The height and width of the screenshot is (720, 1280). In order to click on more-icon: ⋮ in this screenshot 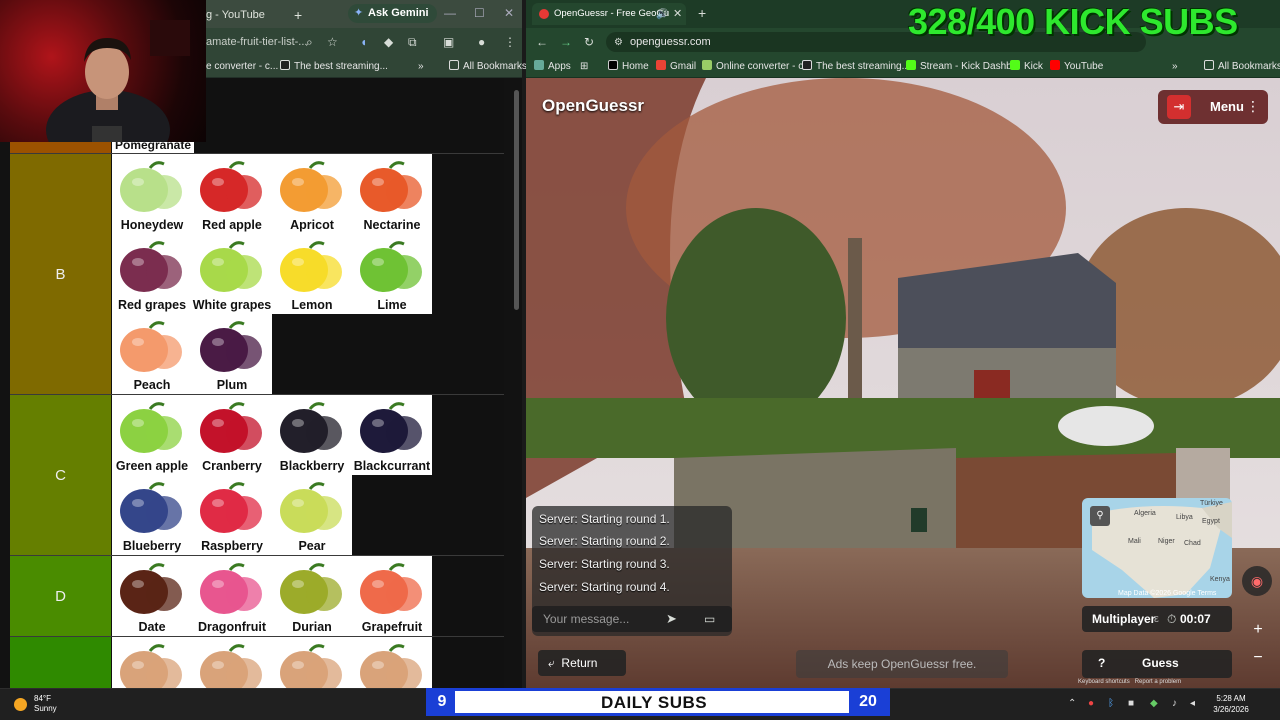, I will do `click(1253, 106)`.